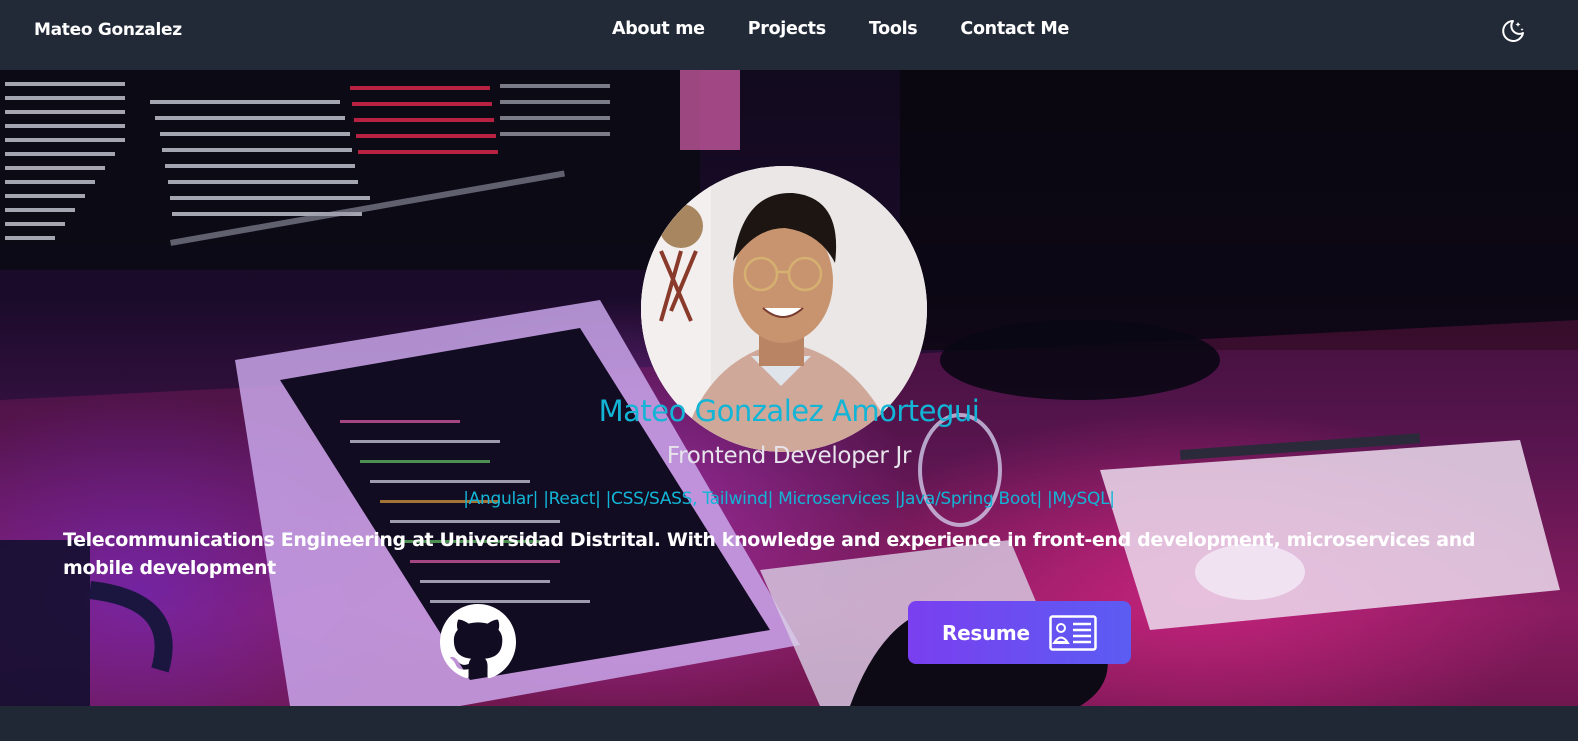 This screenshot has width=1578, height=741. Describe the element at coordinates (1073, 633) in the screenshot. I see `resume-card-icon` at that location.